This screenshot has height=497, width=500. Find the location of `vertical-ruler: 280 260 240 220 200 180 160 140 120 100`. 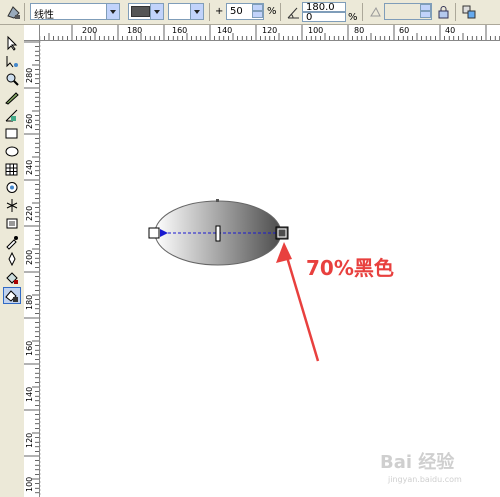

vertical-ruler: 280 260 240 220 200 180 160 140 120 100 is located at coordinates (32, 268).